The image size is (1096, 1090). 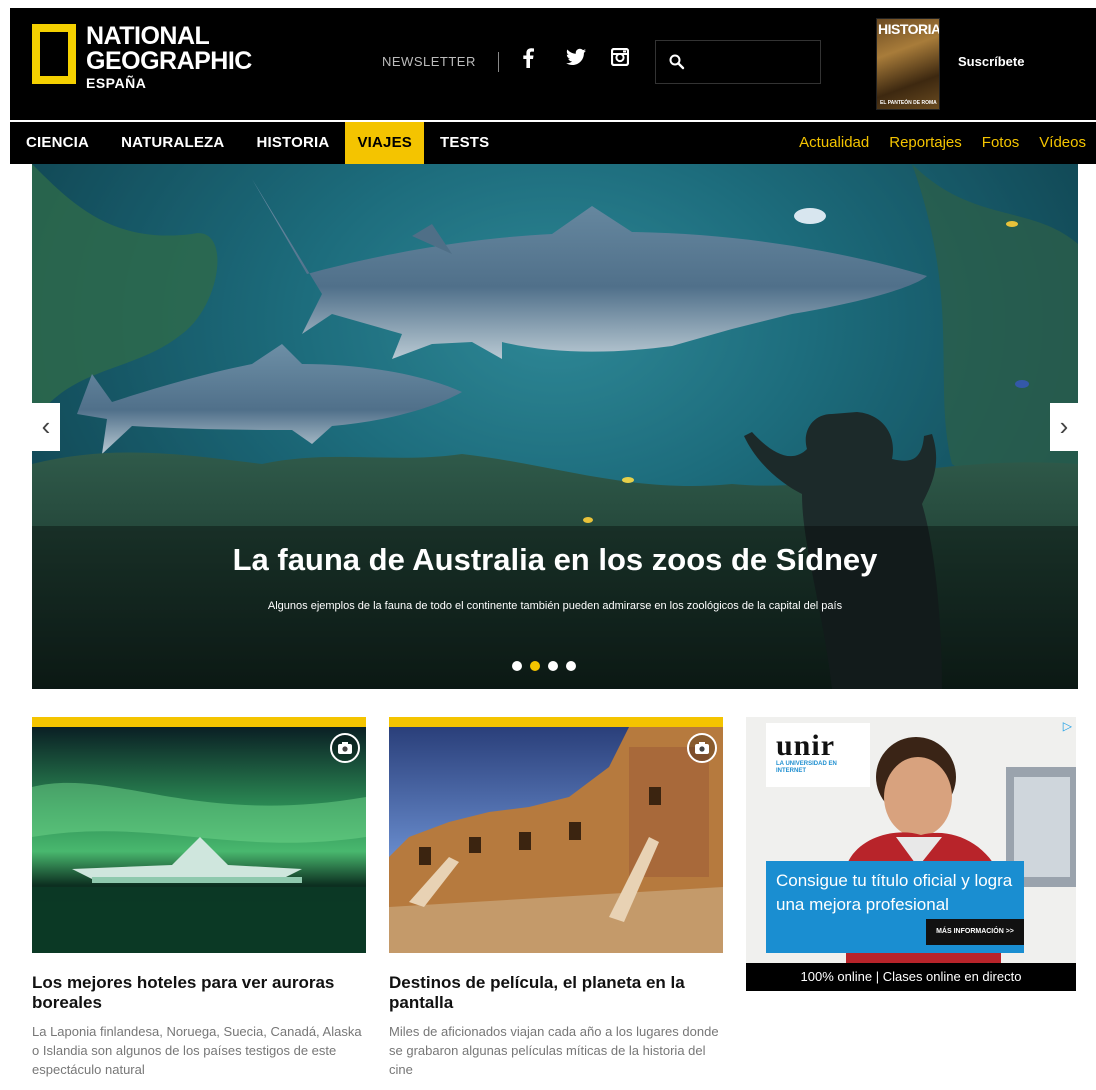 What do you see at coordinates (1067, 726) in the screenshot?
I see `adchoices-icon: ▷` at bounding box center [1067, 726].